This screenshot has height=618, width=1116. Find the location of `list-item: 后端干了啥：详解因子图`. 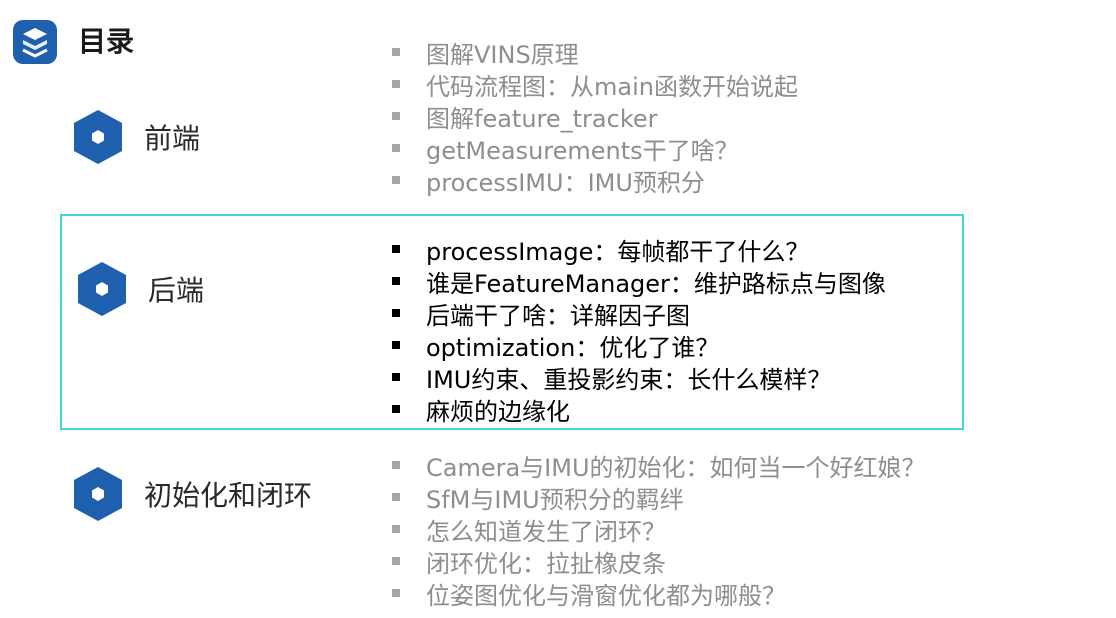

list-item: 后端干了啥：详解因子图 is located at coordinates (639, 313).